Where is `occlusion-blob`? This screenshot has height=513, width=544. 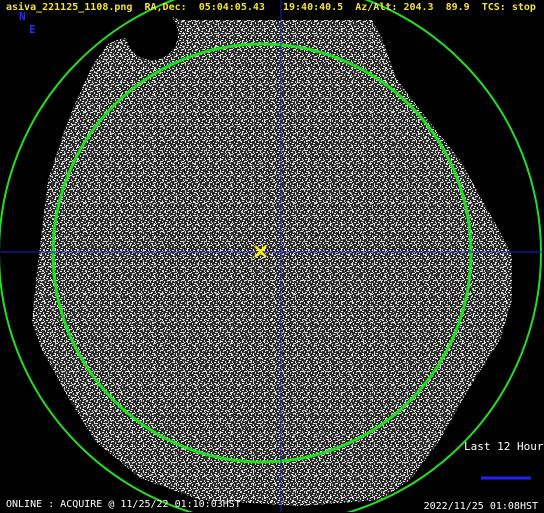 occlusion-blob is located at coordinates (152, 34).